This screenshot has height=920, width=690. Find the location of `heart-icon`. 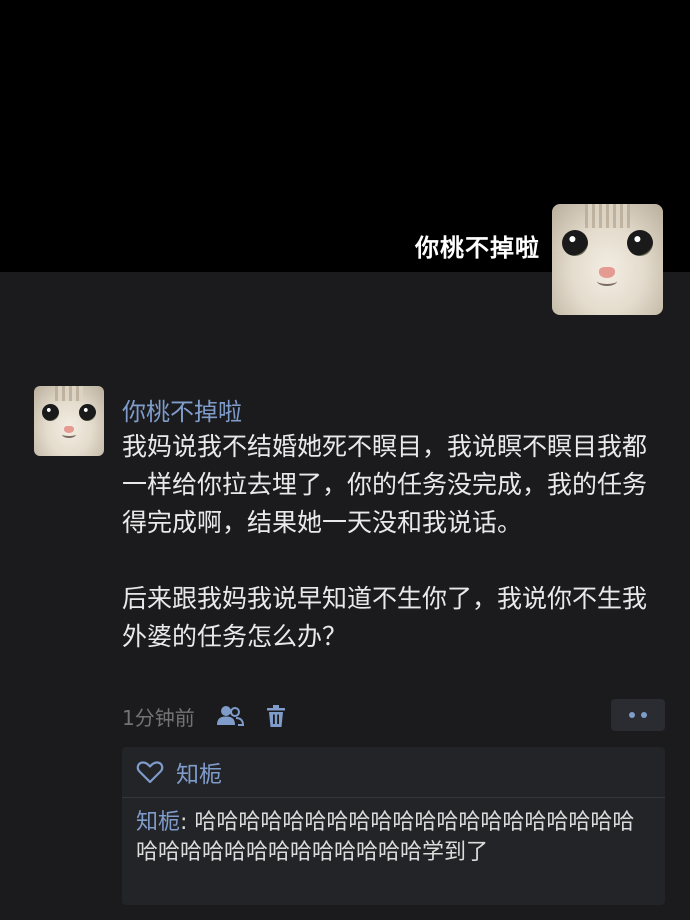

heart-icon is located at coordinates (150, 772).